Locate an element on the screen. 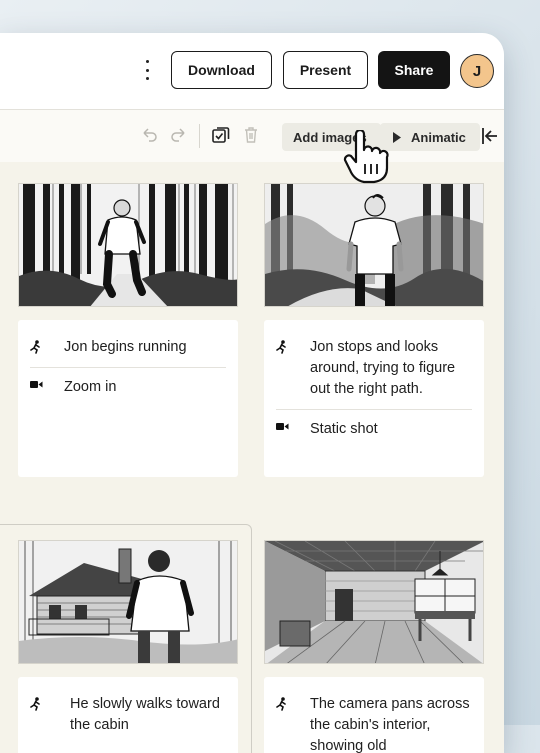 Image resolution: width=540 pixels, height=753 pixels. delete-icon is located at coordinates (251, 135).